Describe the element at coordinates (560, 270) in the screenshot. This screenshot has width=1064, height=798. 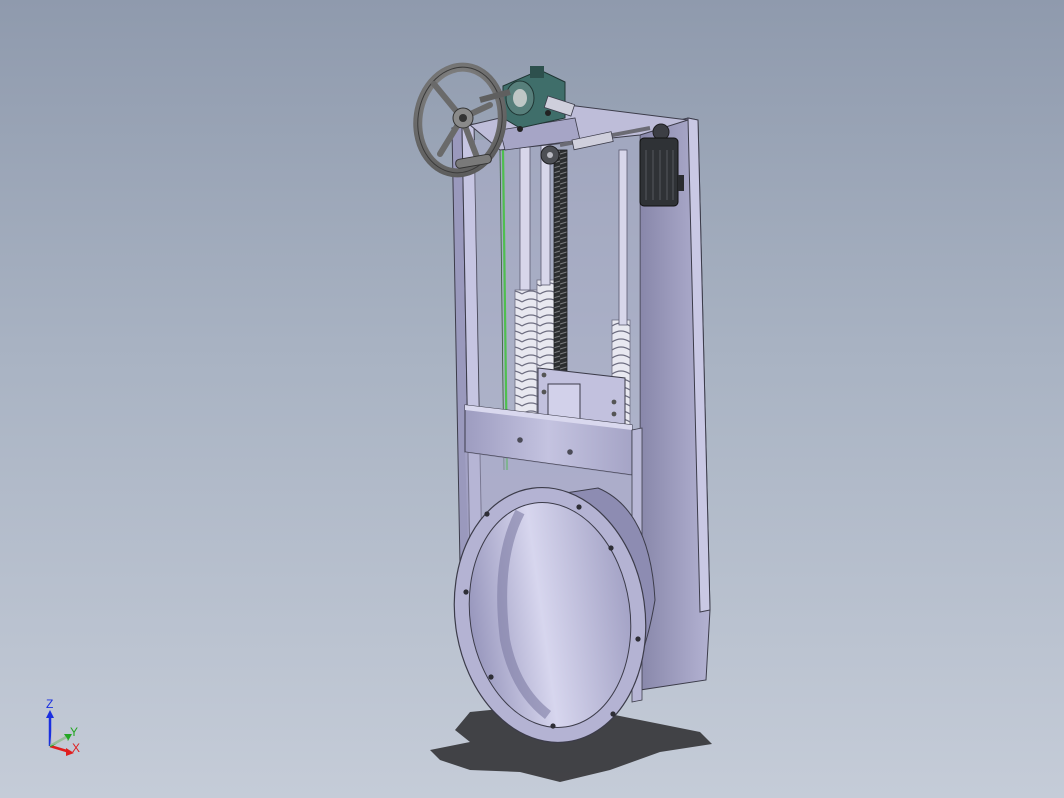
I see `lead-screw` at that location.